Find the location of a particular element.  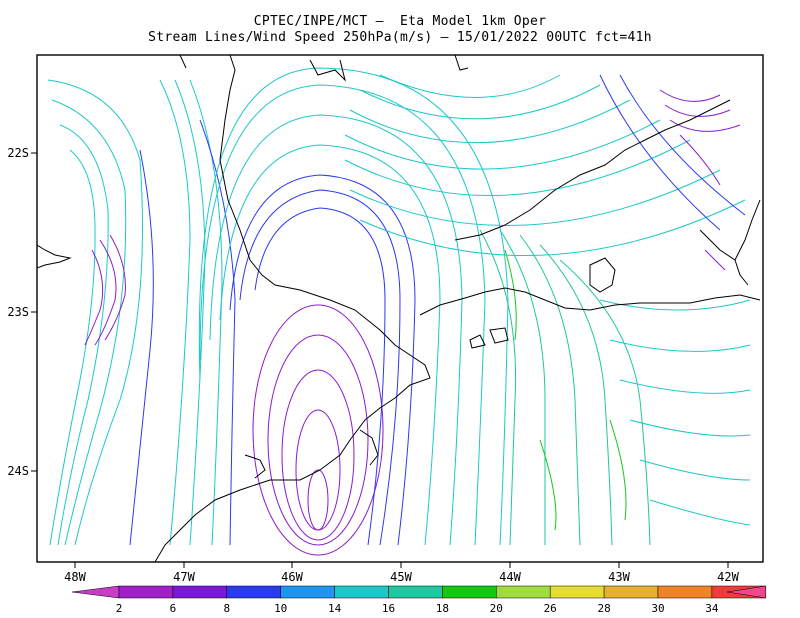

latitude-ticks: 22S 23S 24S is located at coordinates (22, 312).